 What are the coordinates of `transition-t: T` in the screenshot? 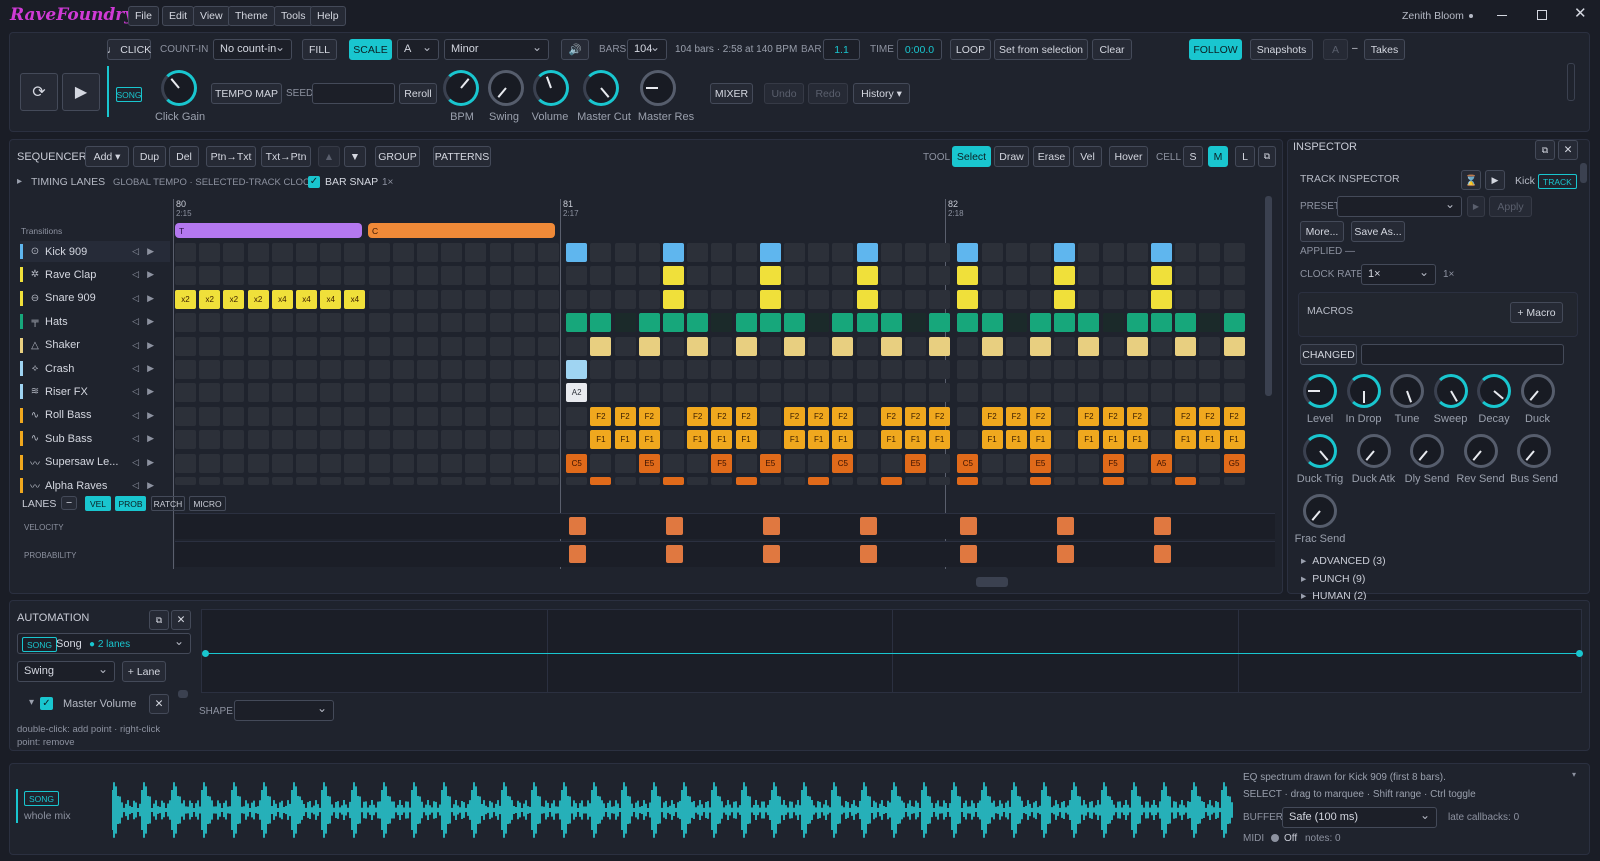 It's located at (268, 230).